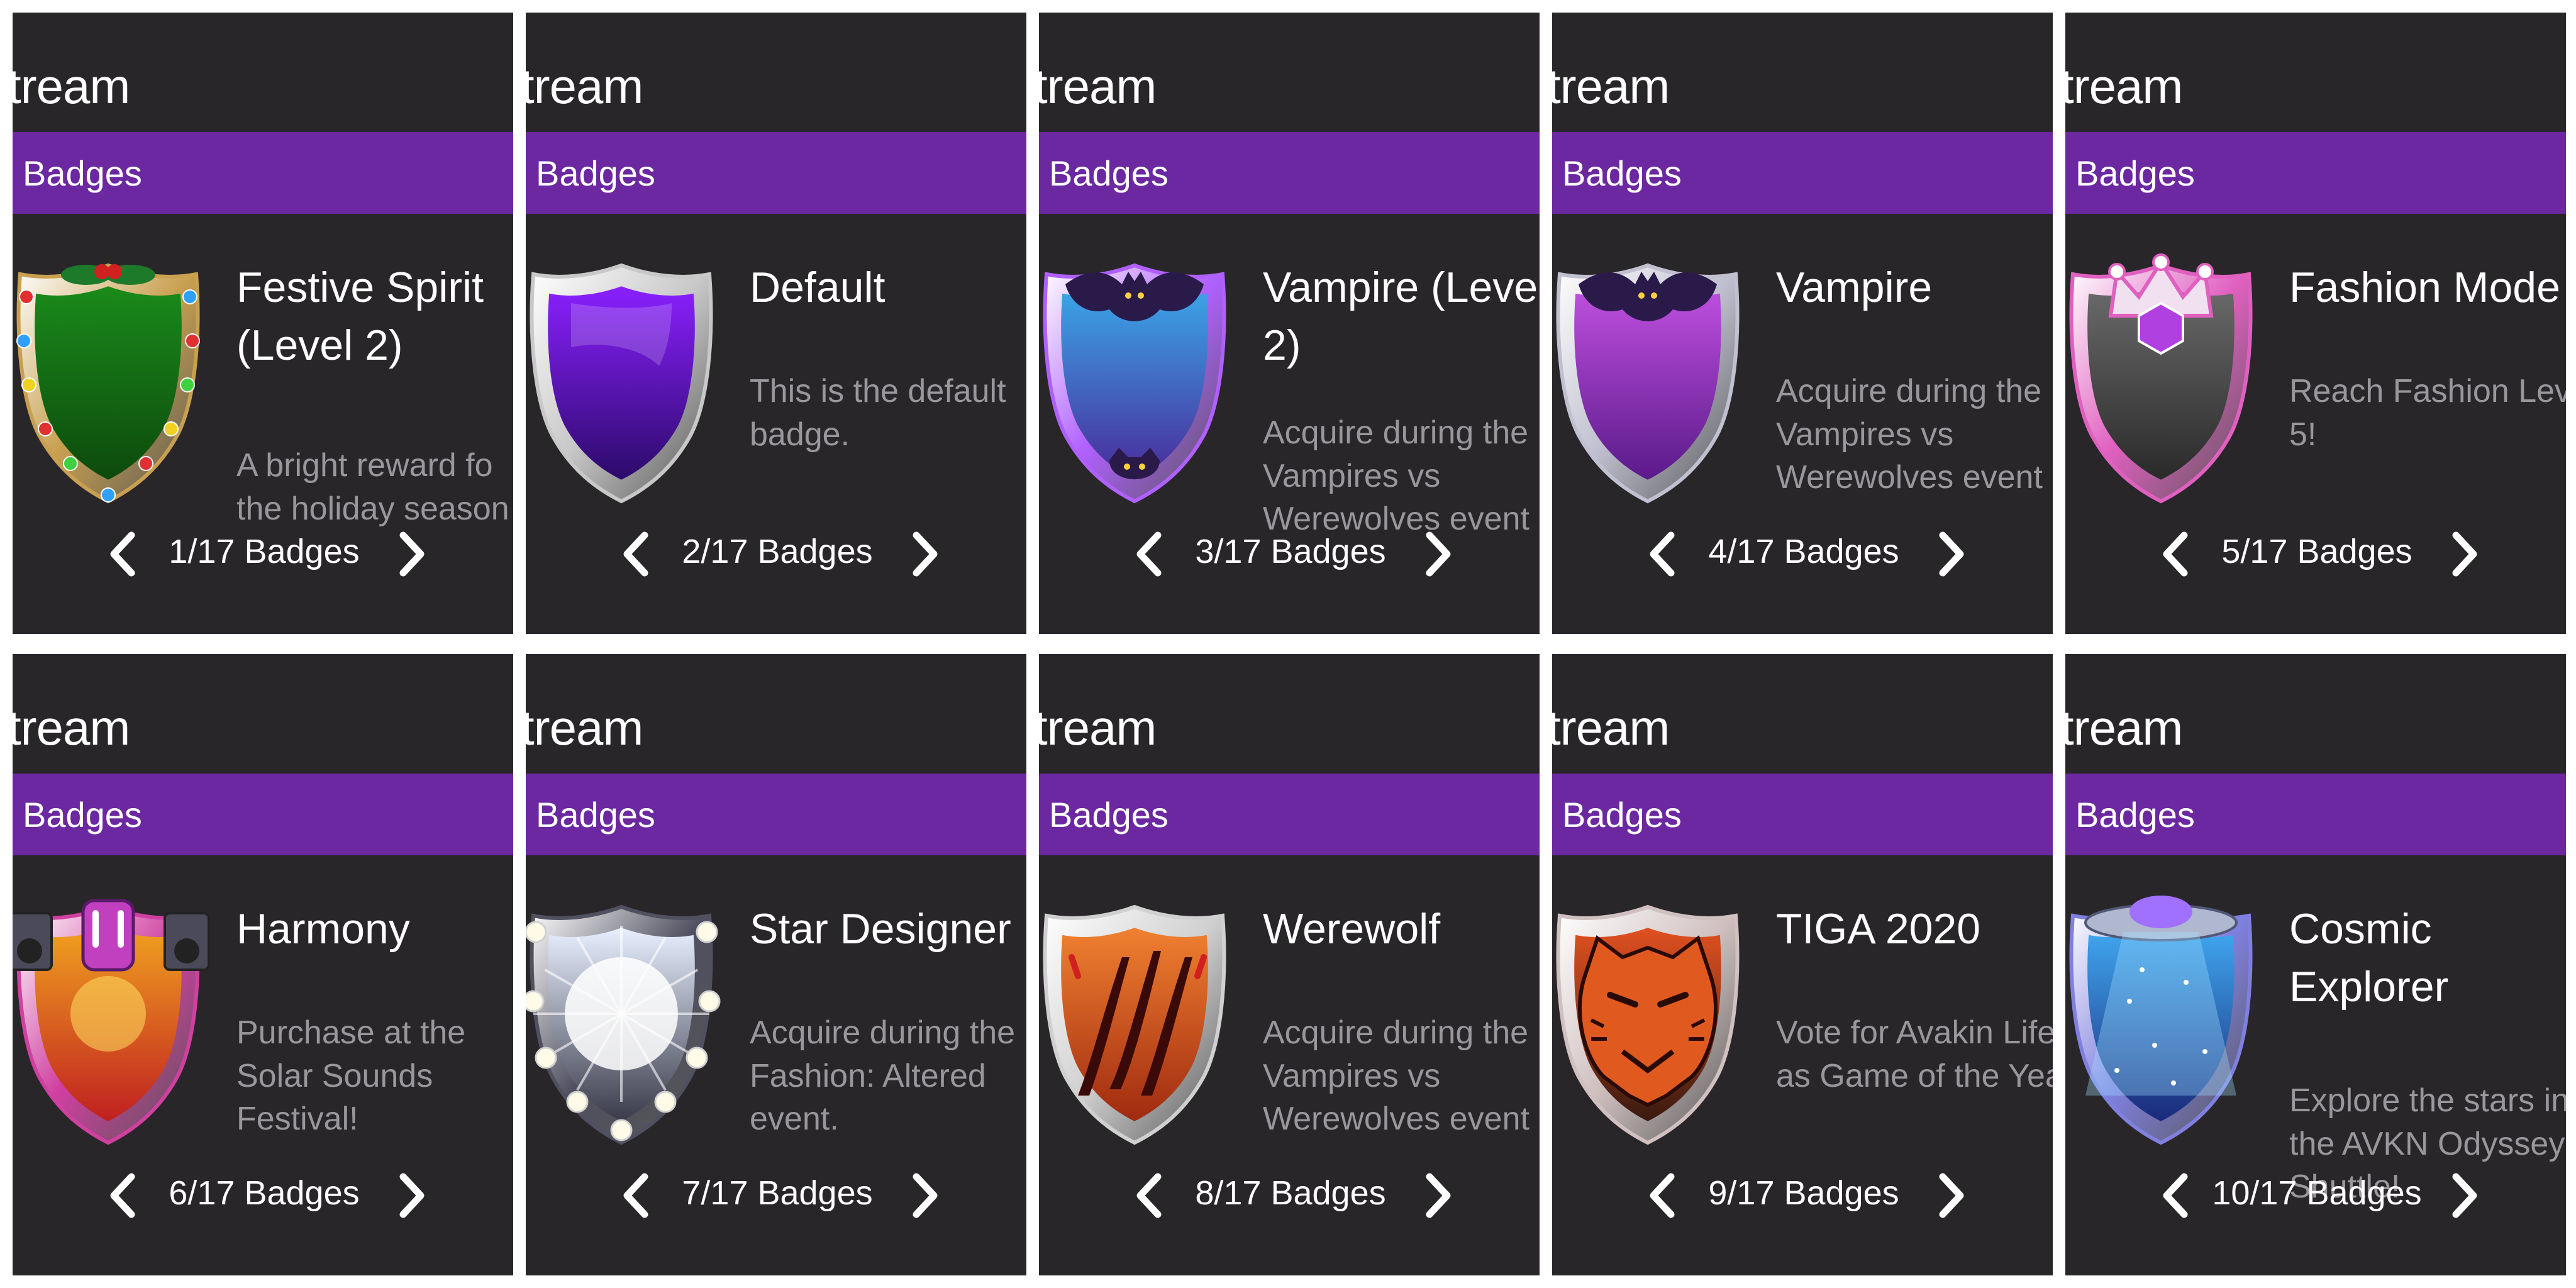 This screenshot has height=1288, width=2576. What do you see at coordinates (1914, 1054) in the screenshot?
I see `badge-description: Vote for Avakin Life as Game of the Yea` at bounding box center [1914, 1054].